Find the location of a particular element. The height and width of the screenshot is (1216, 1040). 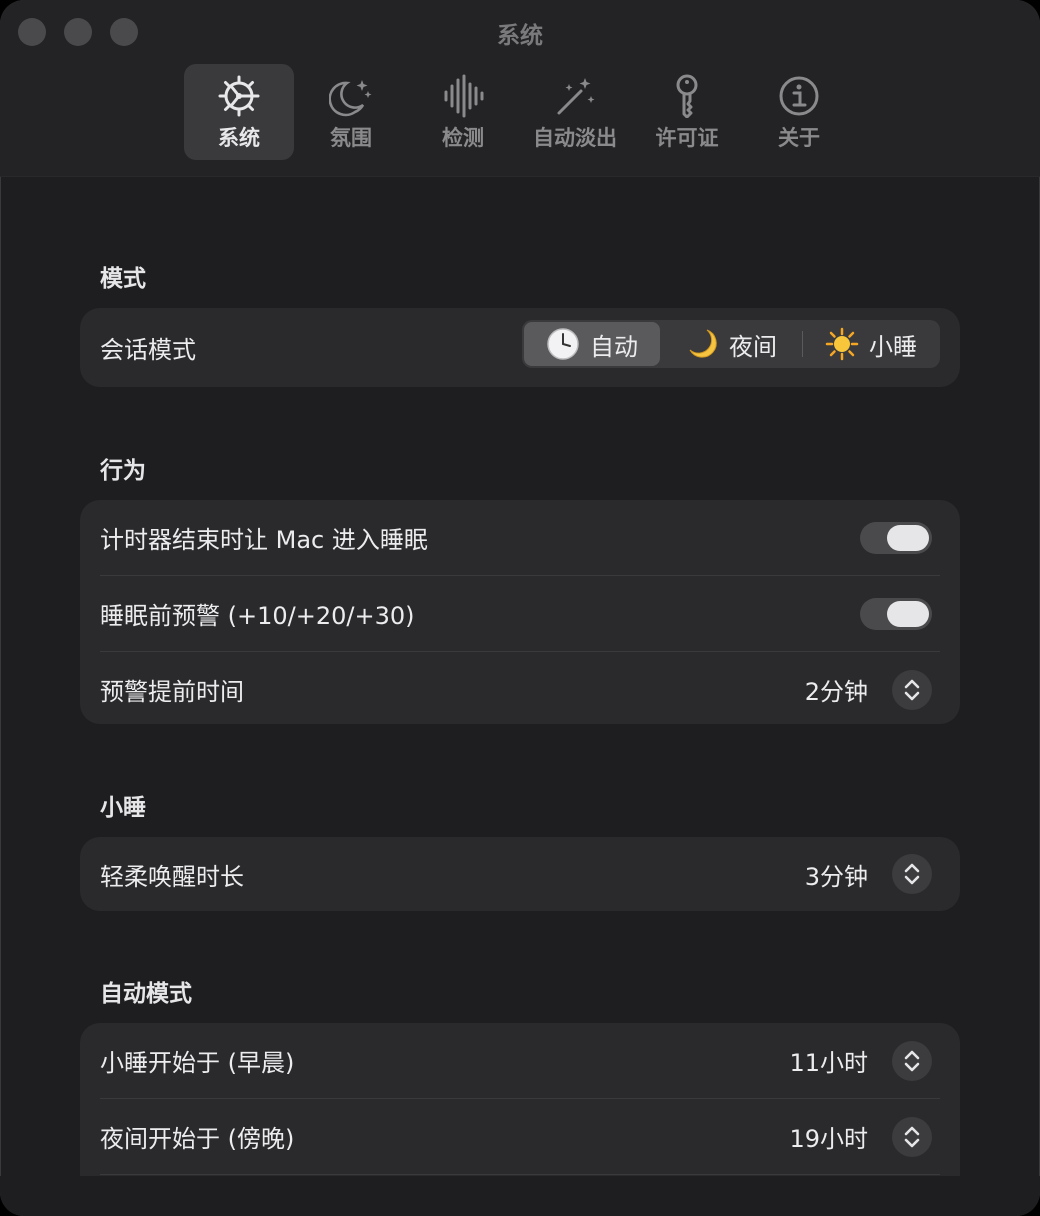

magic-wand-icon is located at coordinates (575, 96).